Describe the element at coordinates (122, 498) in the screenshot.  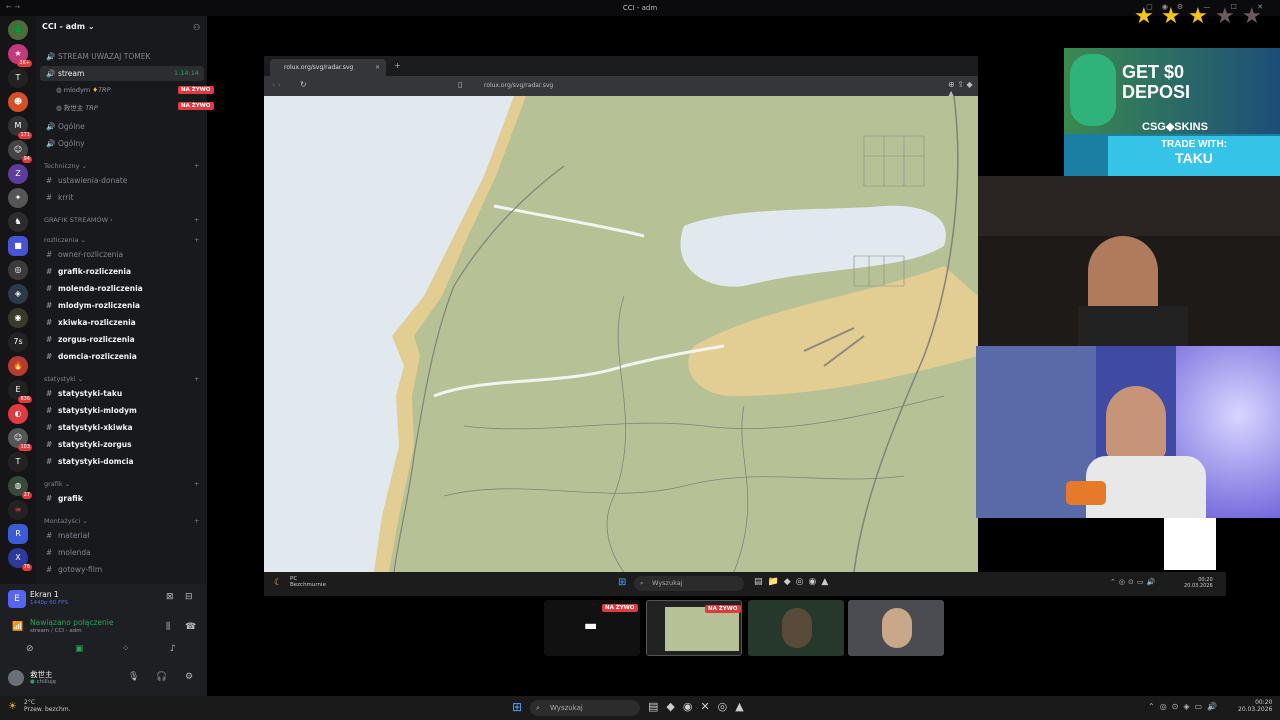
I see `text-channel: # grafik` at that location.